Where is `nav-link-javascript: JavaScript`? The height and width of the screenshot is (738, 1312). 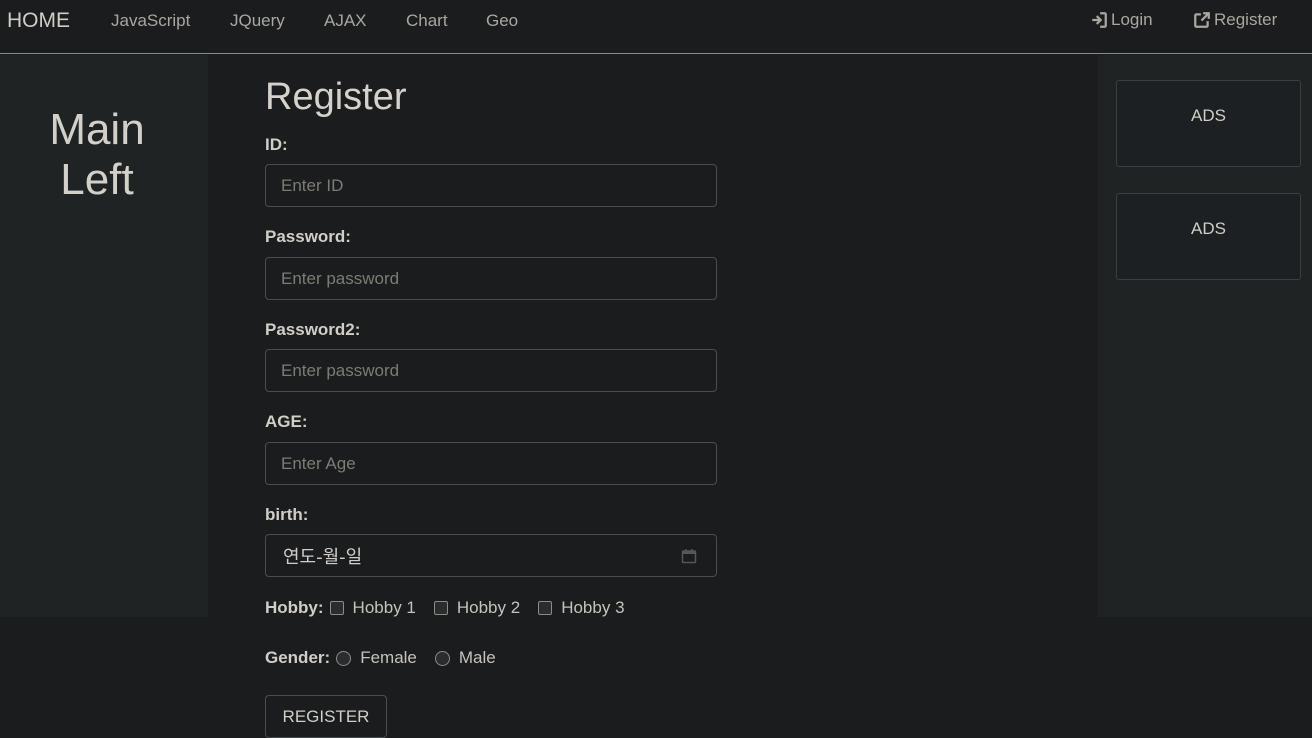 nav-link-javascript: JavaScript is located at coordinates (150, 21).